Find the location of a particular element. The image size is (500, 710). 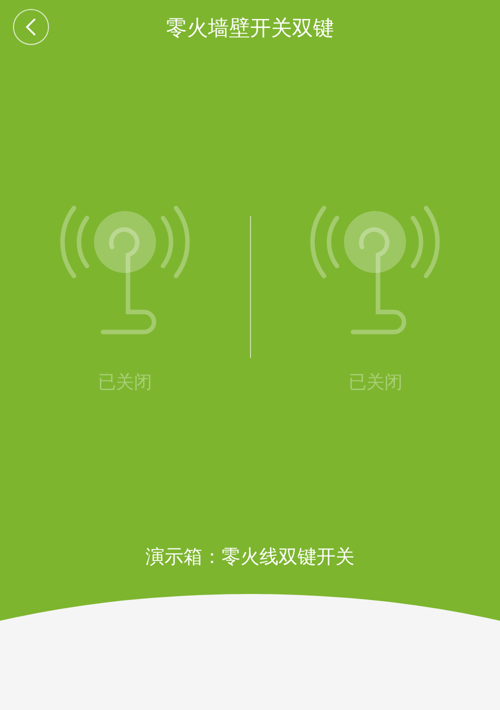

back-icon is located at coordinates (31, 27).